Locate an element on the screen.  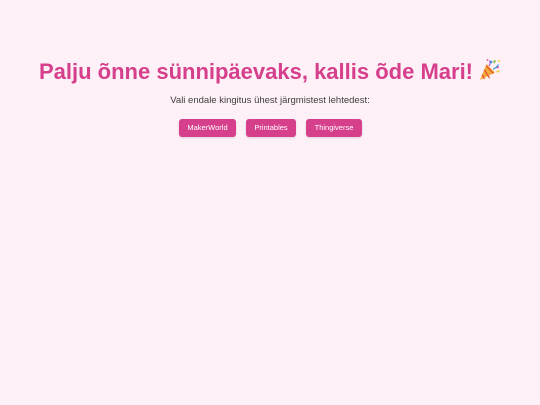
printables-button: Printables is located at coordinates (271, 128).